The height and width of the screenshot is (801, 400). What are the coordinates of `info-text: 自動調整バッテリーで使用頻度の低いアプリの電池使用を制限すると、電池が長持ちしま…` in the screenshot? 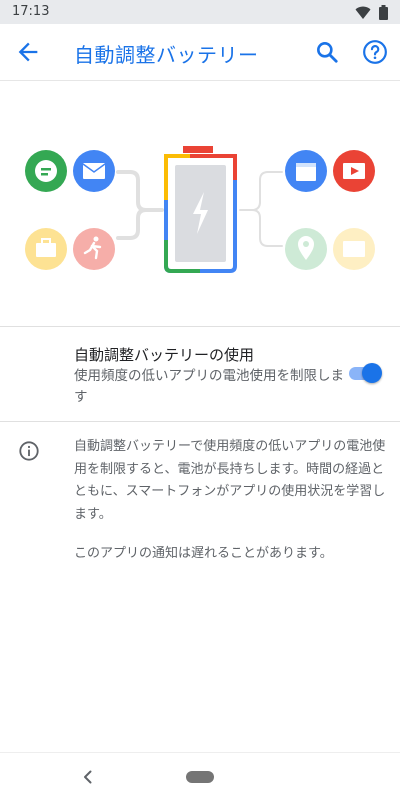 It's located at (230, 501).